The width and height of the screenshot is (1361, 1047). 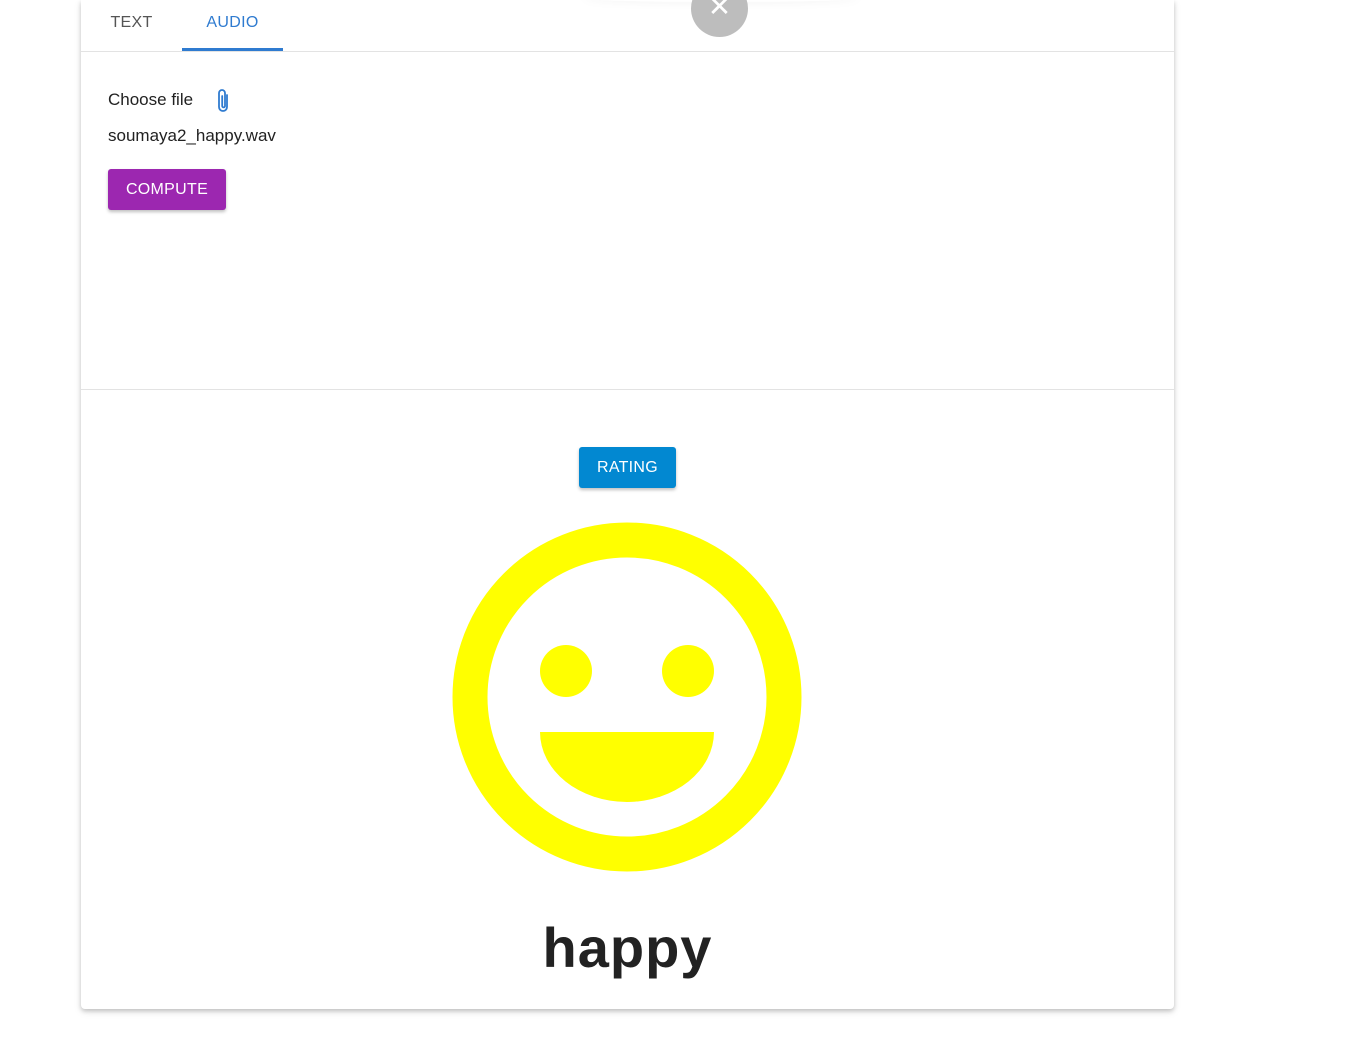 I want to click on rating-button: RATING, so click(x=627, y=467).